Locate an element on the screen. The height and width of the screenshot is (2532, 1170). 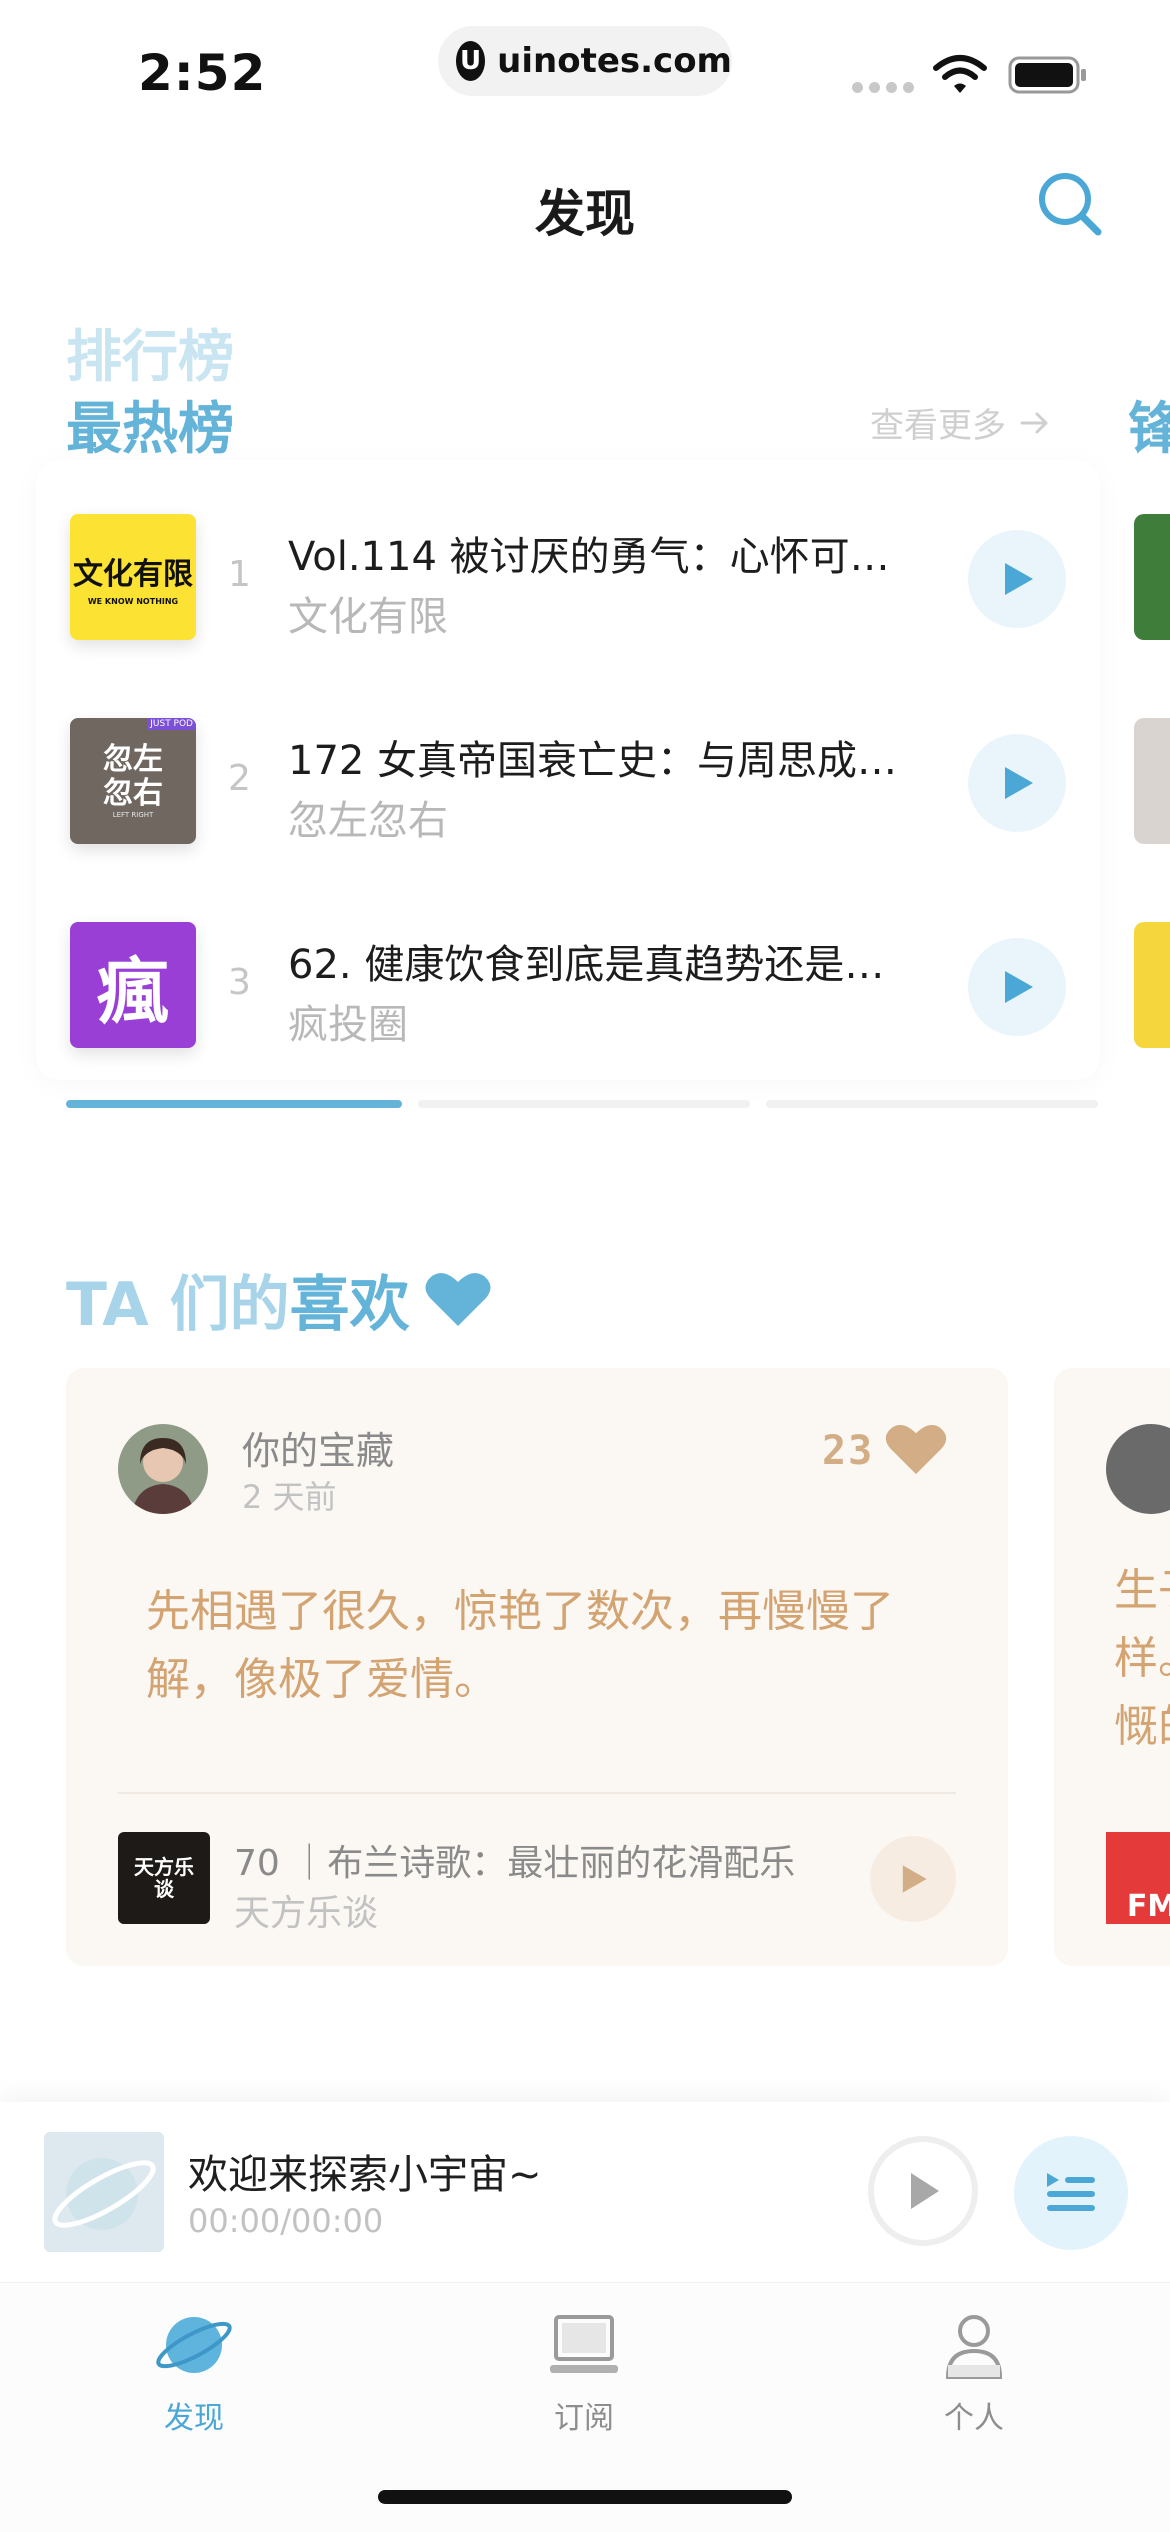
likes-title-prefix: TA 们的 is located at coordinates (178, 1305).